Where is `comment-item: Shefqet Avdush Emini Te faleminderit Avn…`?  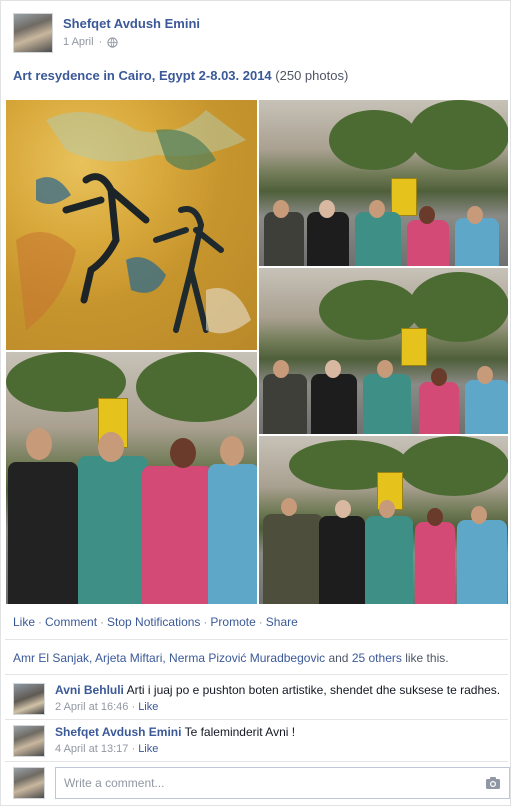
comment-item: Shefqet Avdush Emini Te faleminderit Avn… is located at coordinates (258, 743).